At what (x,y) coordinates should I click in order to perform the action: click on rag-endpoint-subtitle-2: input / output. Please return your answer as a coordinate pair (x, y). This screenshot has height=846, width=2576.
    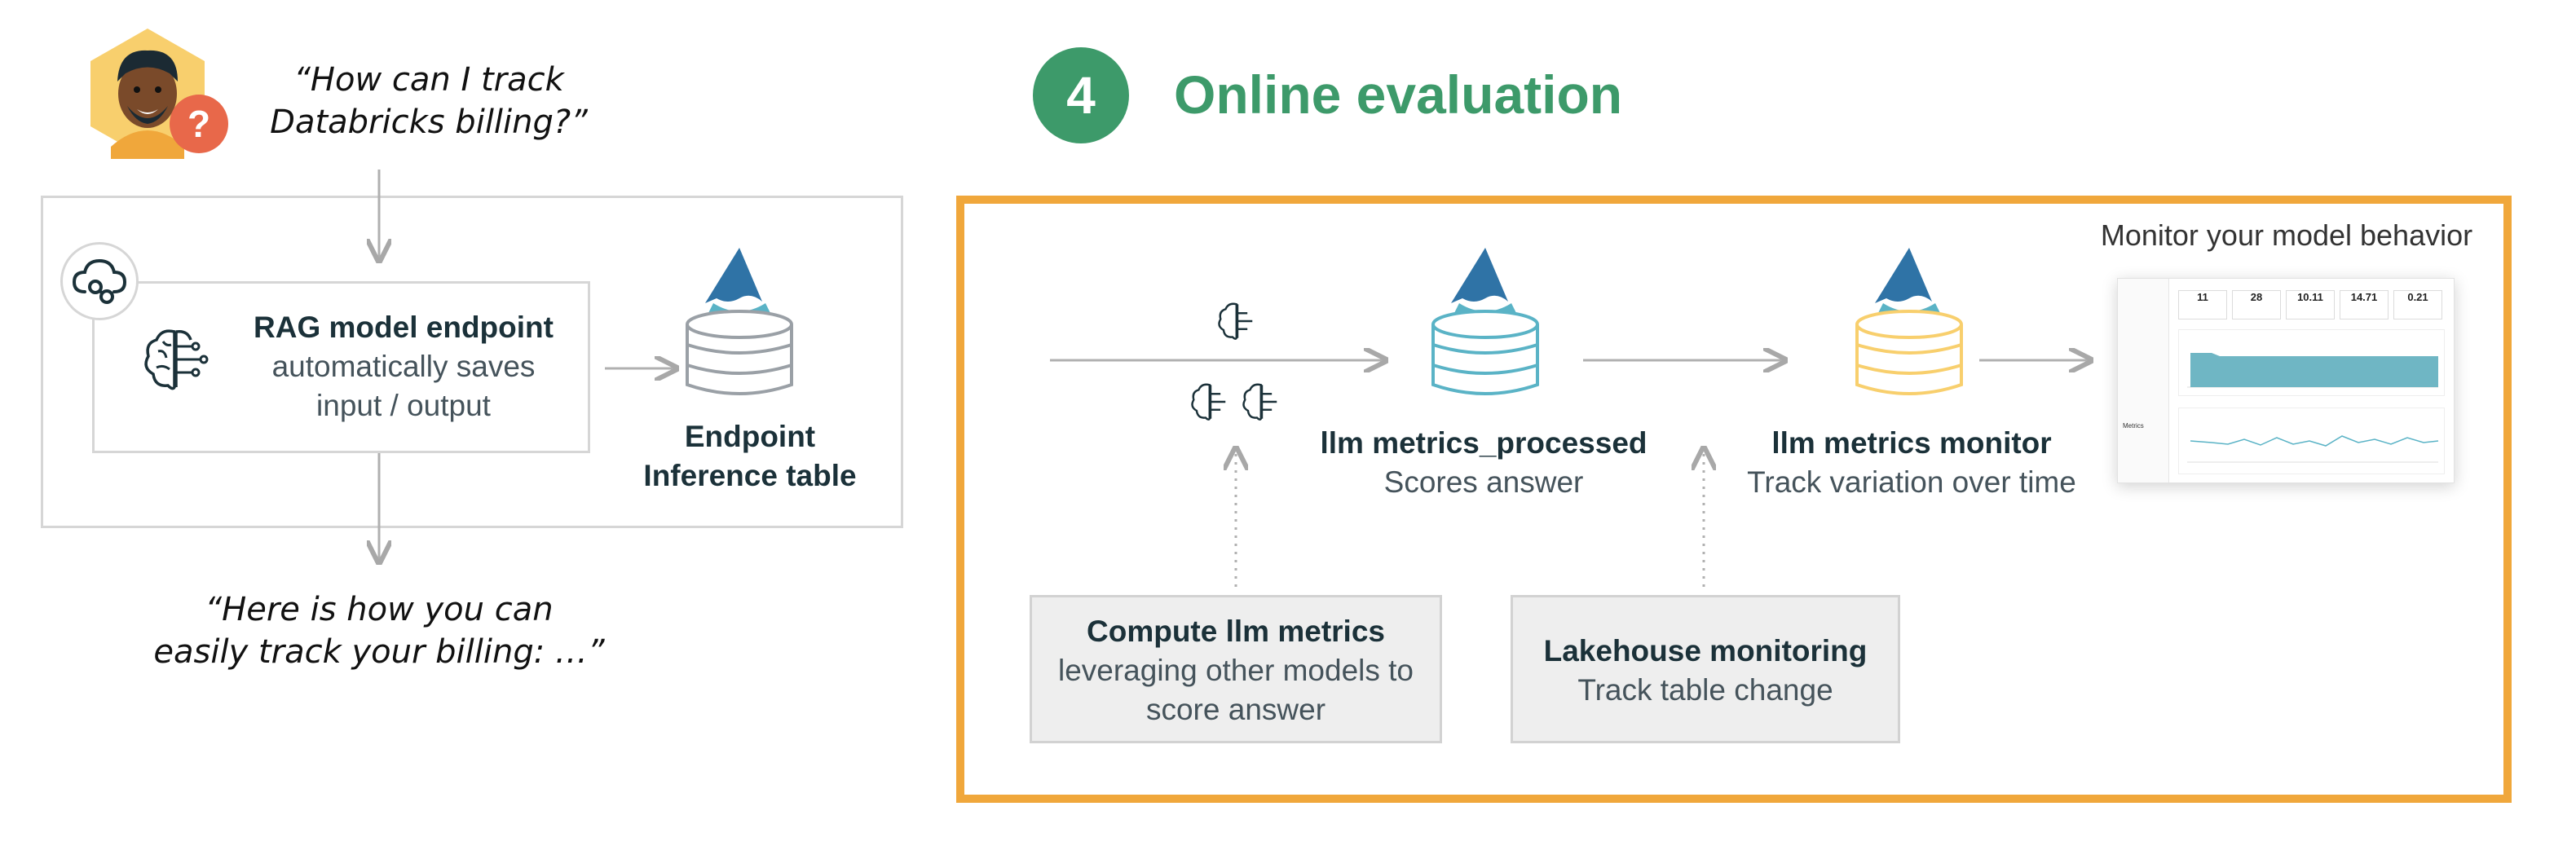
    Looking at the image, I should click on (403, 406).